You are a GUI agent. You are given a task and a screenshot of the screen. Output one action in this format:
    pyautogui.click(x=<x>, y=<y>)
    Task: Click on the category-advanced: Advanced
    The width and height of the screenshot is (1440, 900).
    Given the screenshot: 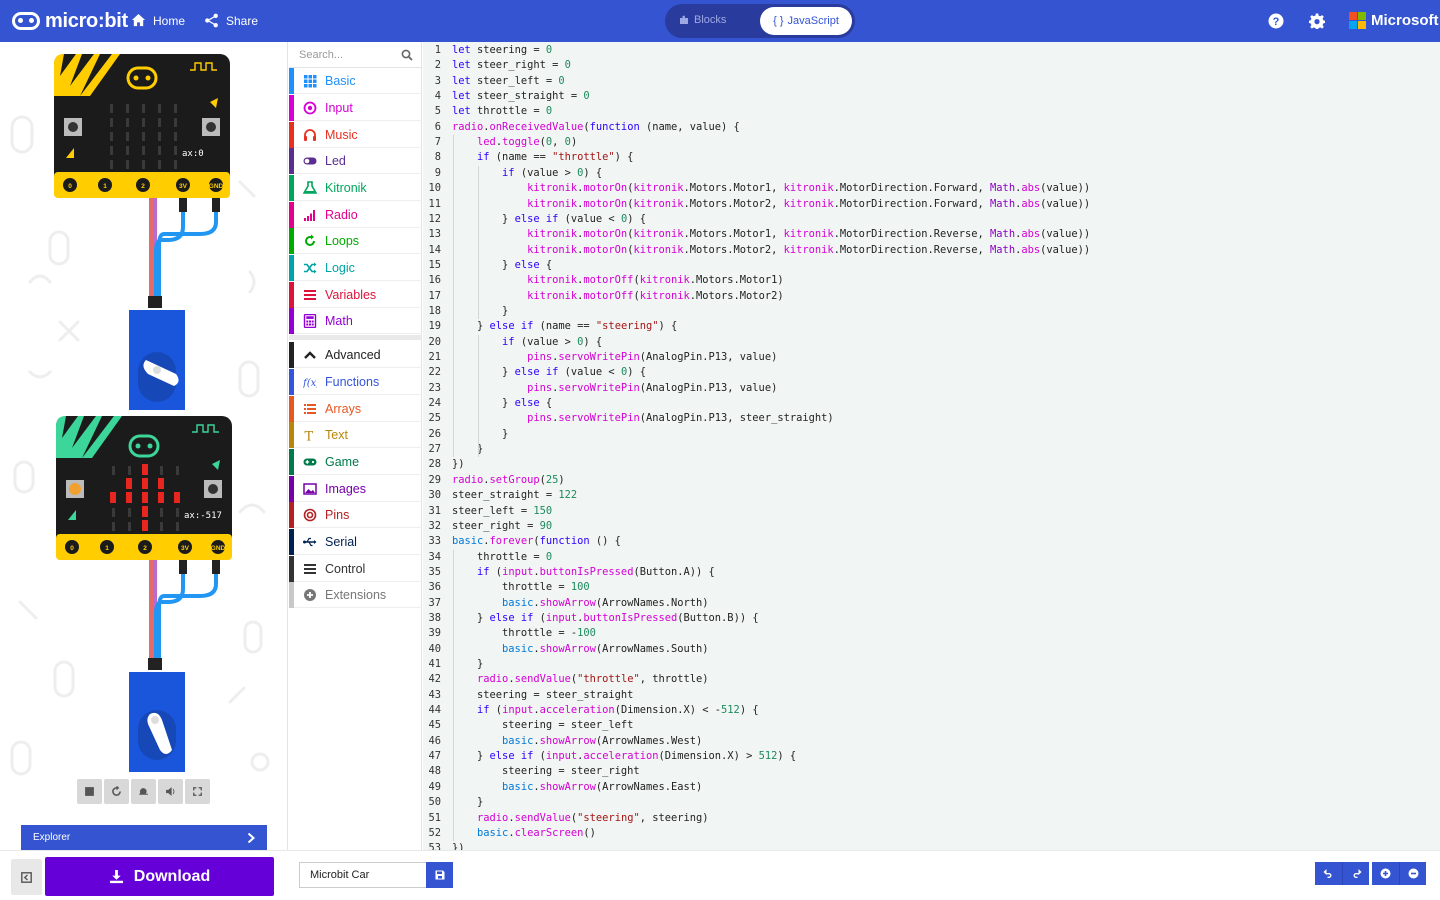 What is the action you would take?
    pyautogui.click(x=355, y=354)
    